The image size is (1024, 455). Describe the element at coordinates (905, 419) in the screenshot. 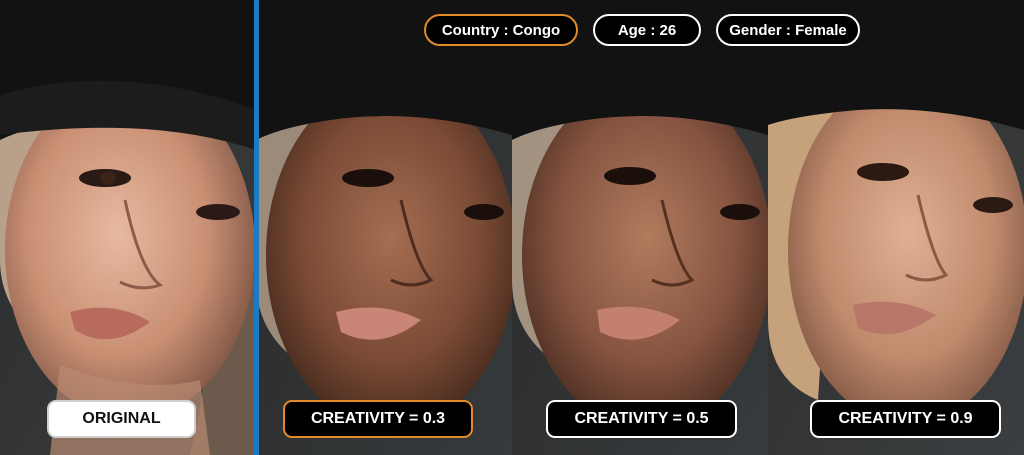

I see `creativity-0-9-label: CREATIVITY = 0.9` at that location.